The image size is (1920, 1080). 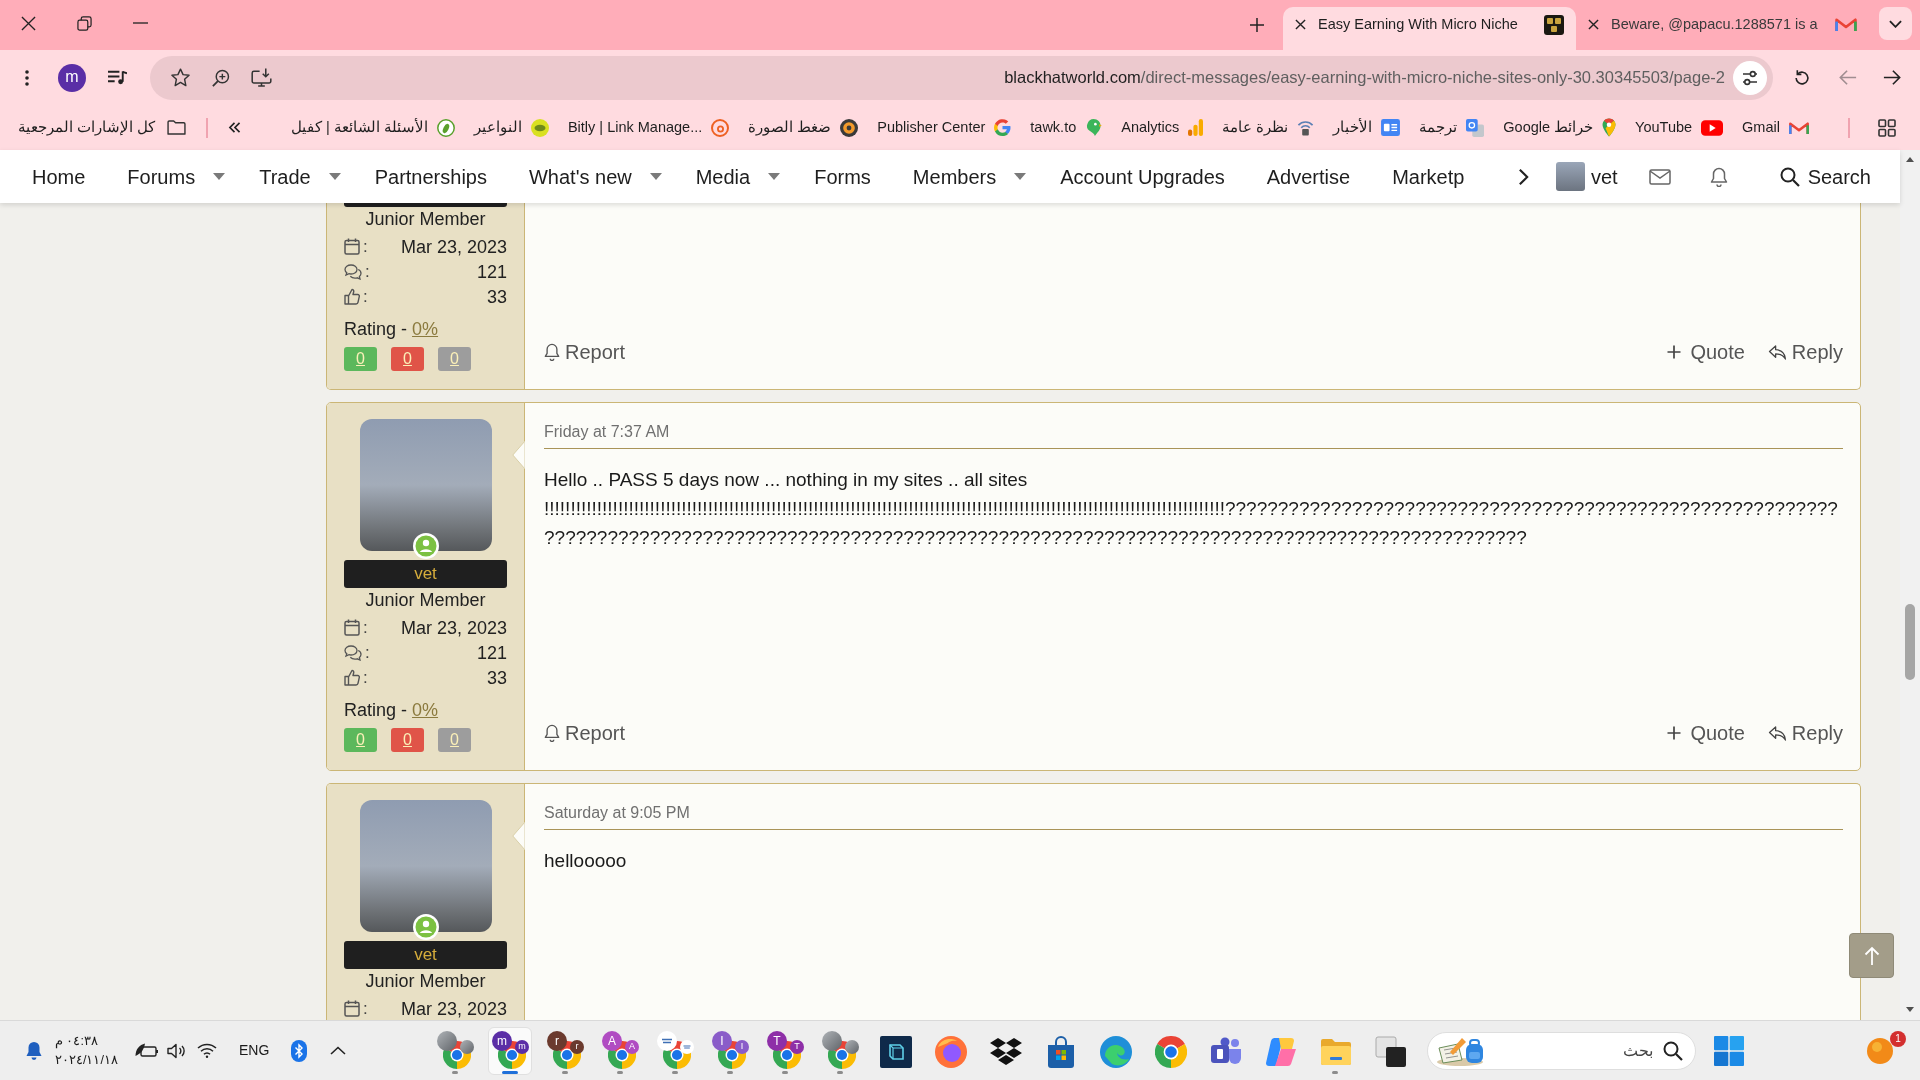 What do you see at coordinates (180, 77) in the screenshot?
I see `star-icon` at bounding box center [180, 77].